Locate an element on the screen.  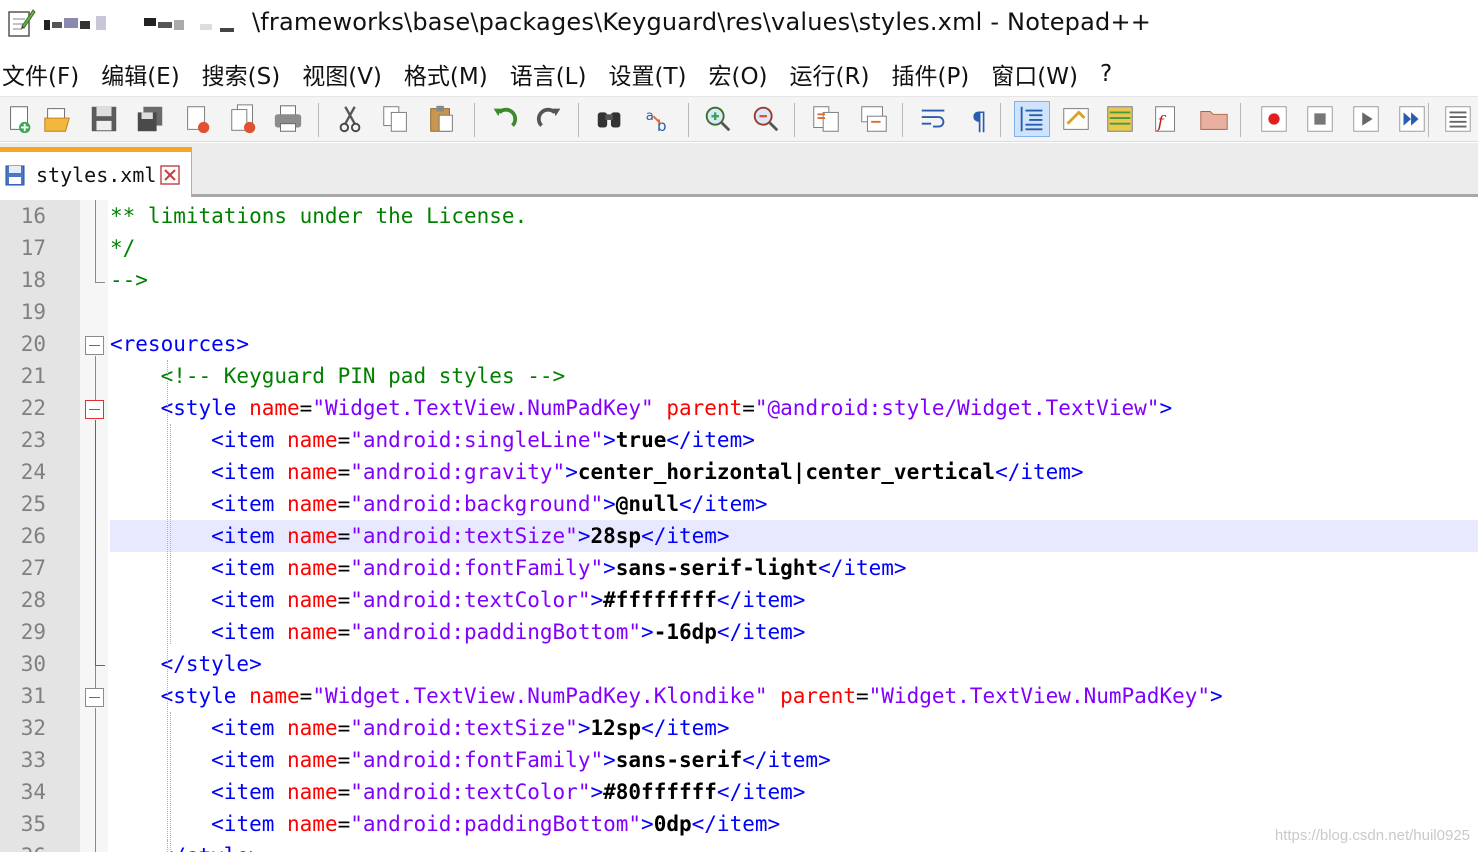
menu-search: 搜索(S) is located at coordinates (241, 74).